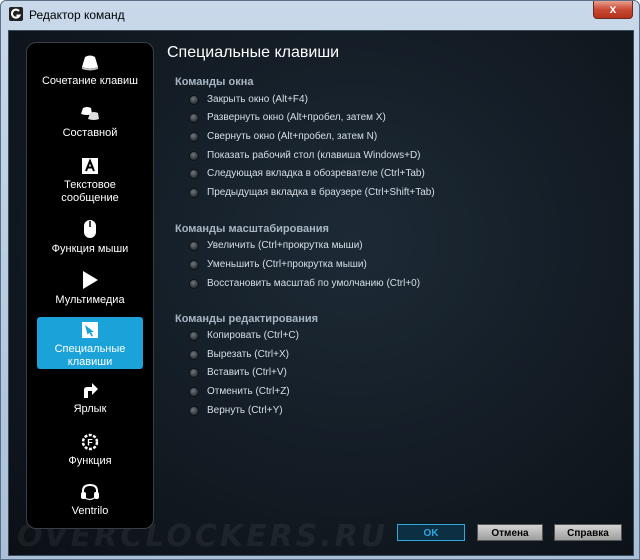 The width and height of the screenshot is (640, 560). Describe the element at coordinates (253, 335) in the screenshot. I see `option-label: Копировать (Ctrl+C)` at that location.